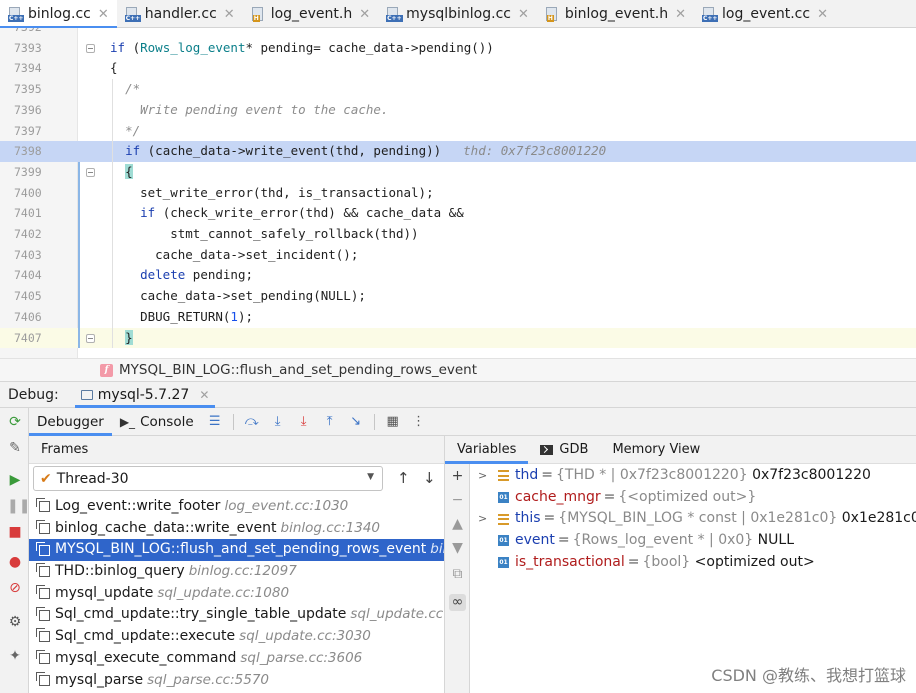  I want to click on resume-icon: ▶, so click(15, 480).